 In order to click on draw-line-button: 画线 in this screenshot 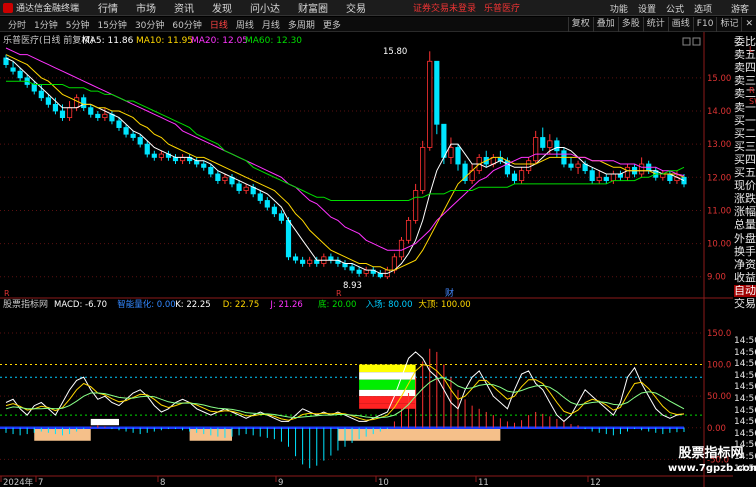, I will do `click(680, 24)`.